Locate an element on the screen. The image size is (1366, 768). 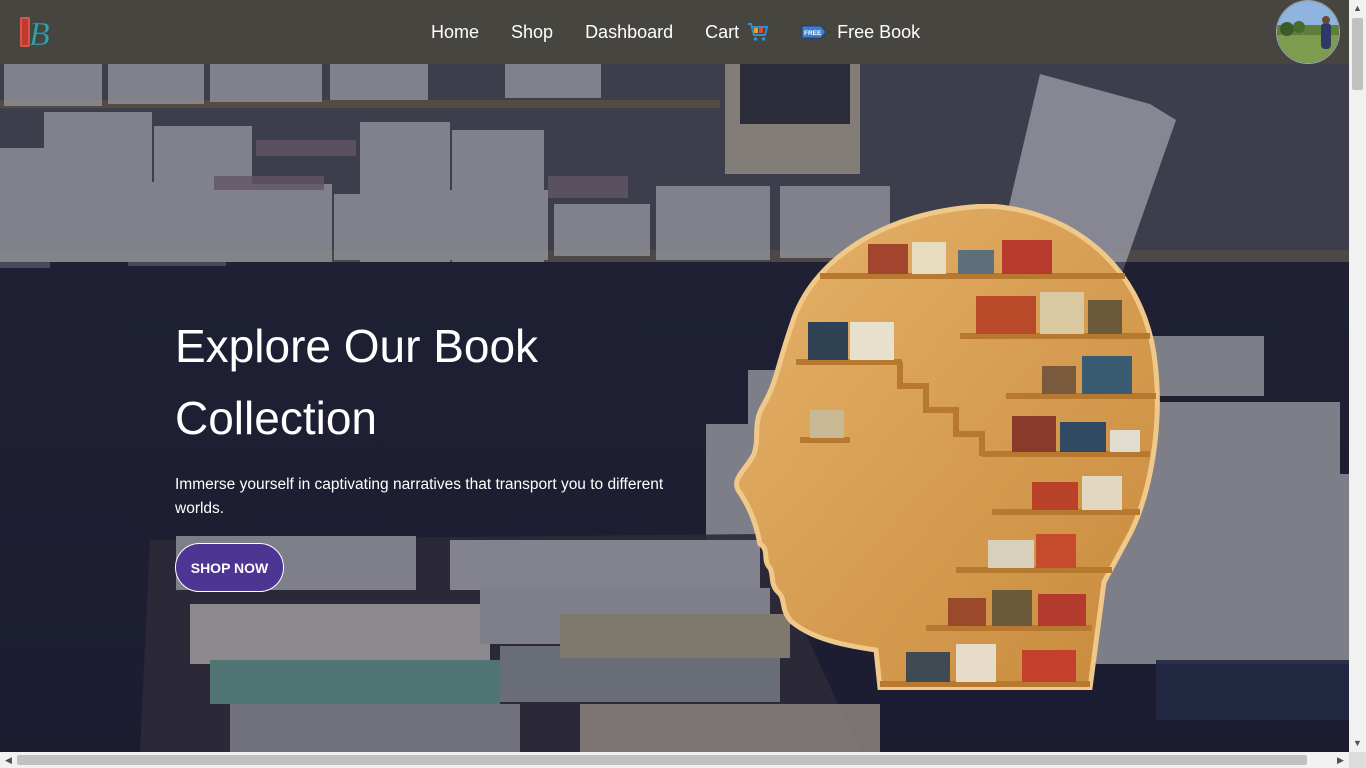
nav-free-book: FREE Free Book is located at coordinates (860, 32).